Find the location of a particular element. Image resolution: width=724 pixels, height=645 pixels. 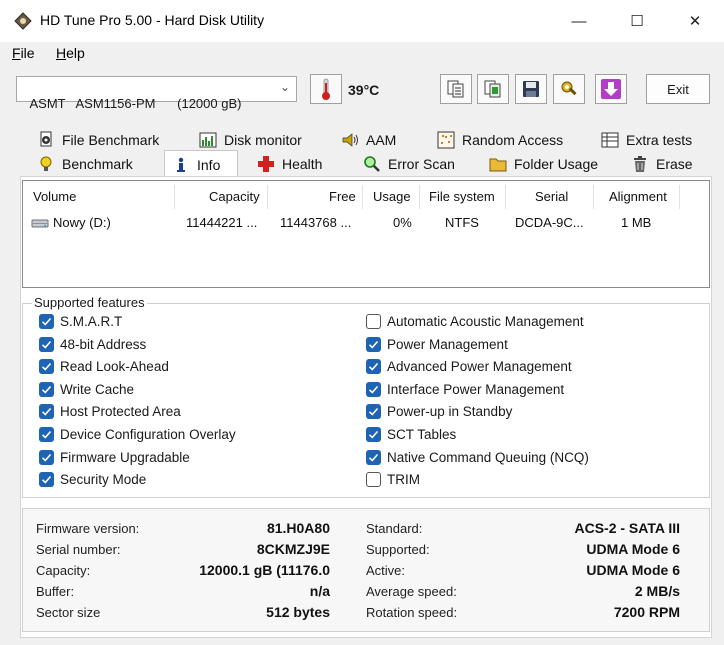

tab-info: Info is located at coordinates (201, 164).